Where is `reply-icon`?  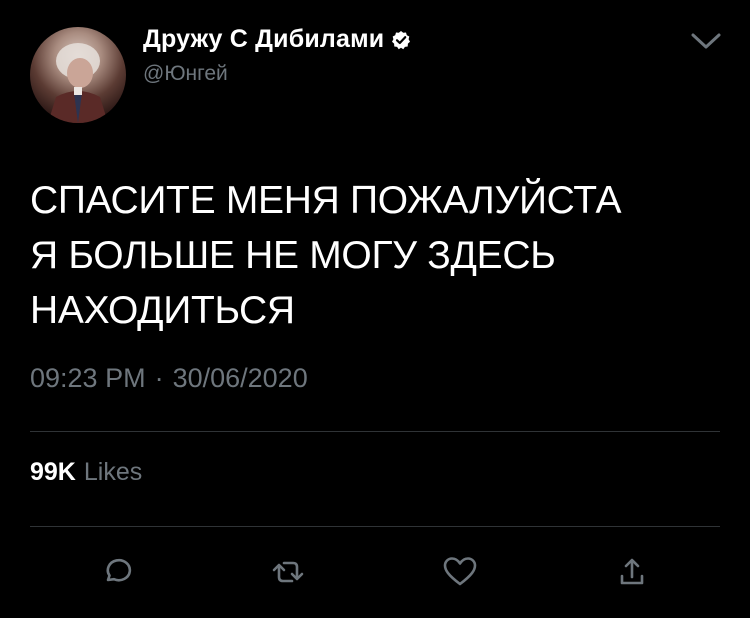
reply-icon is located at coordinates (119, 570).